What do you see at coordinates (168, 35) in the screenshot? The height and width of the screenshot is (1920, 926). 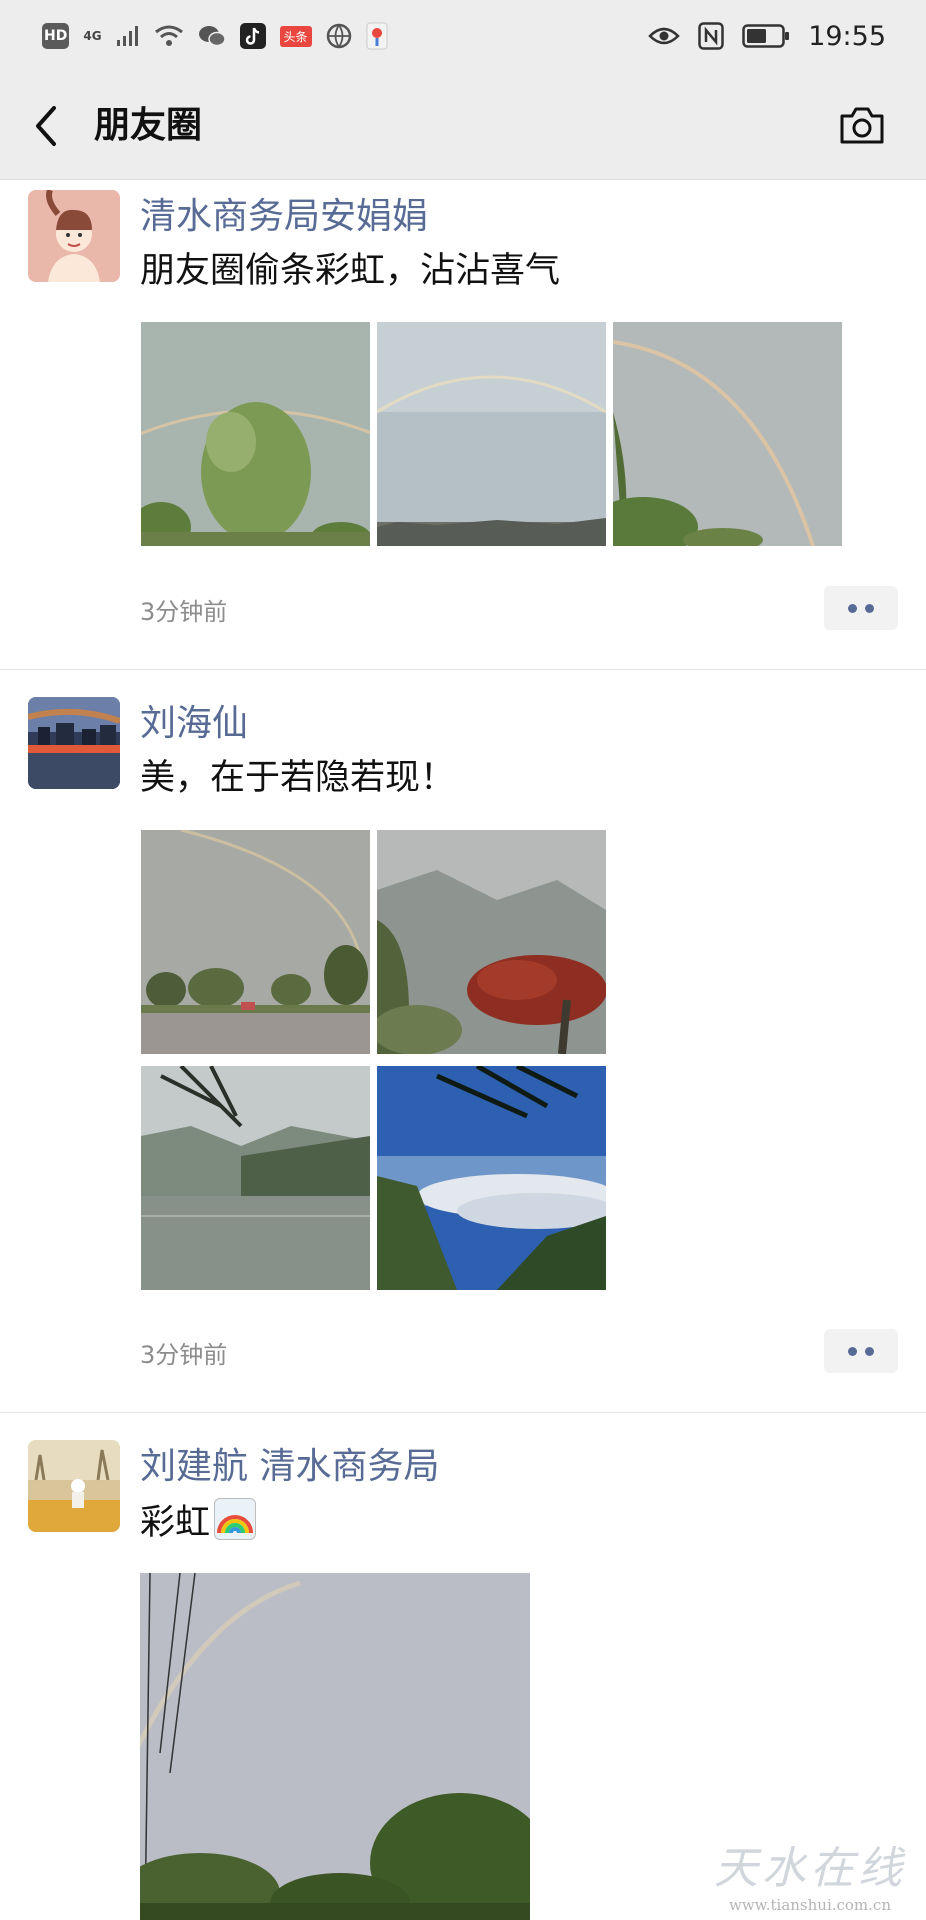 I see `wifi-icon` at bounding box center [168, 35].